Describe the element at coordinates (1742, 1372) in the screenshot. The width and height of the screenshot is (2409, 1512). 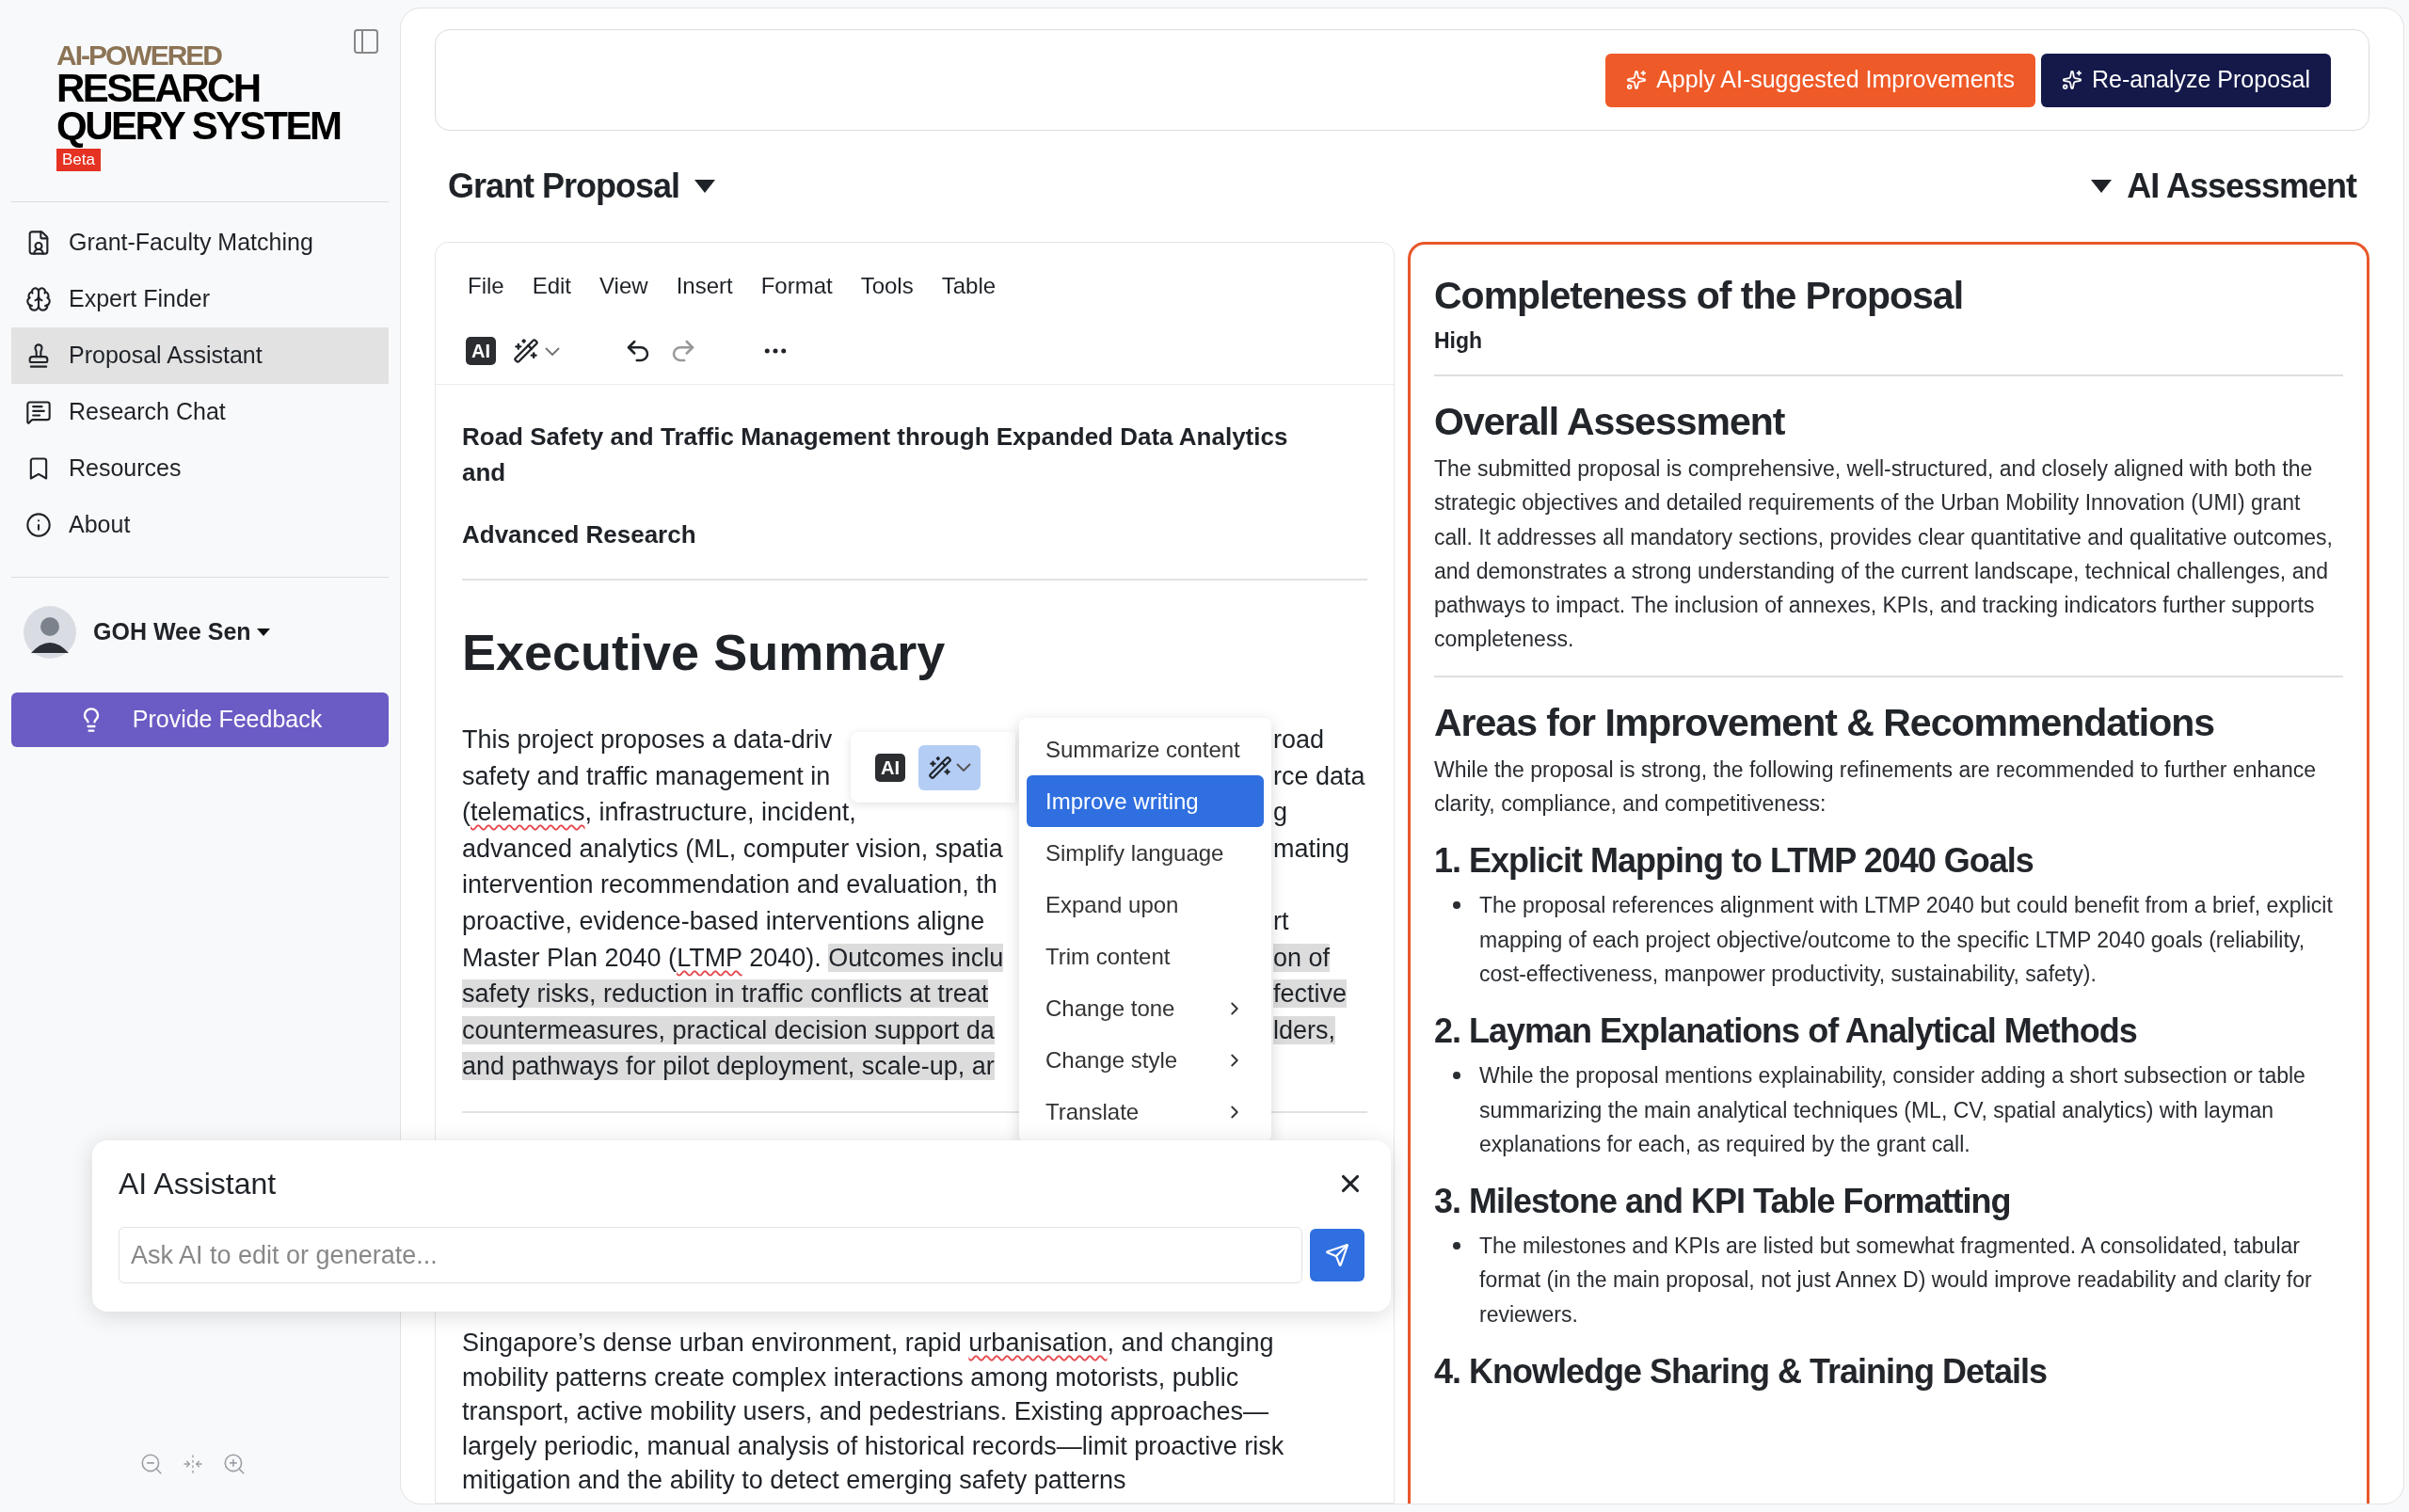
I see `assessment-heading: 4. Knowledge Sharing & Training Details` at that location.